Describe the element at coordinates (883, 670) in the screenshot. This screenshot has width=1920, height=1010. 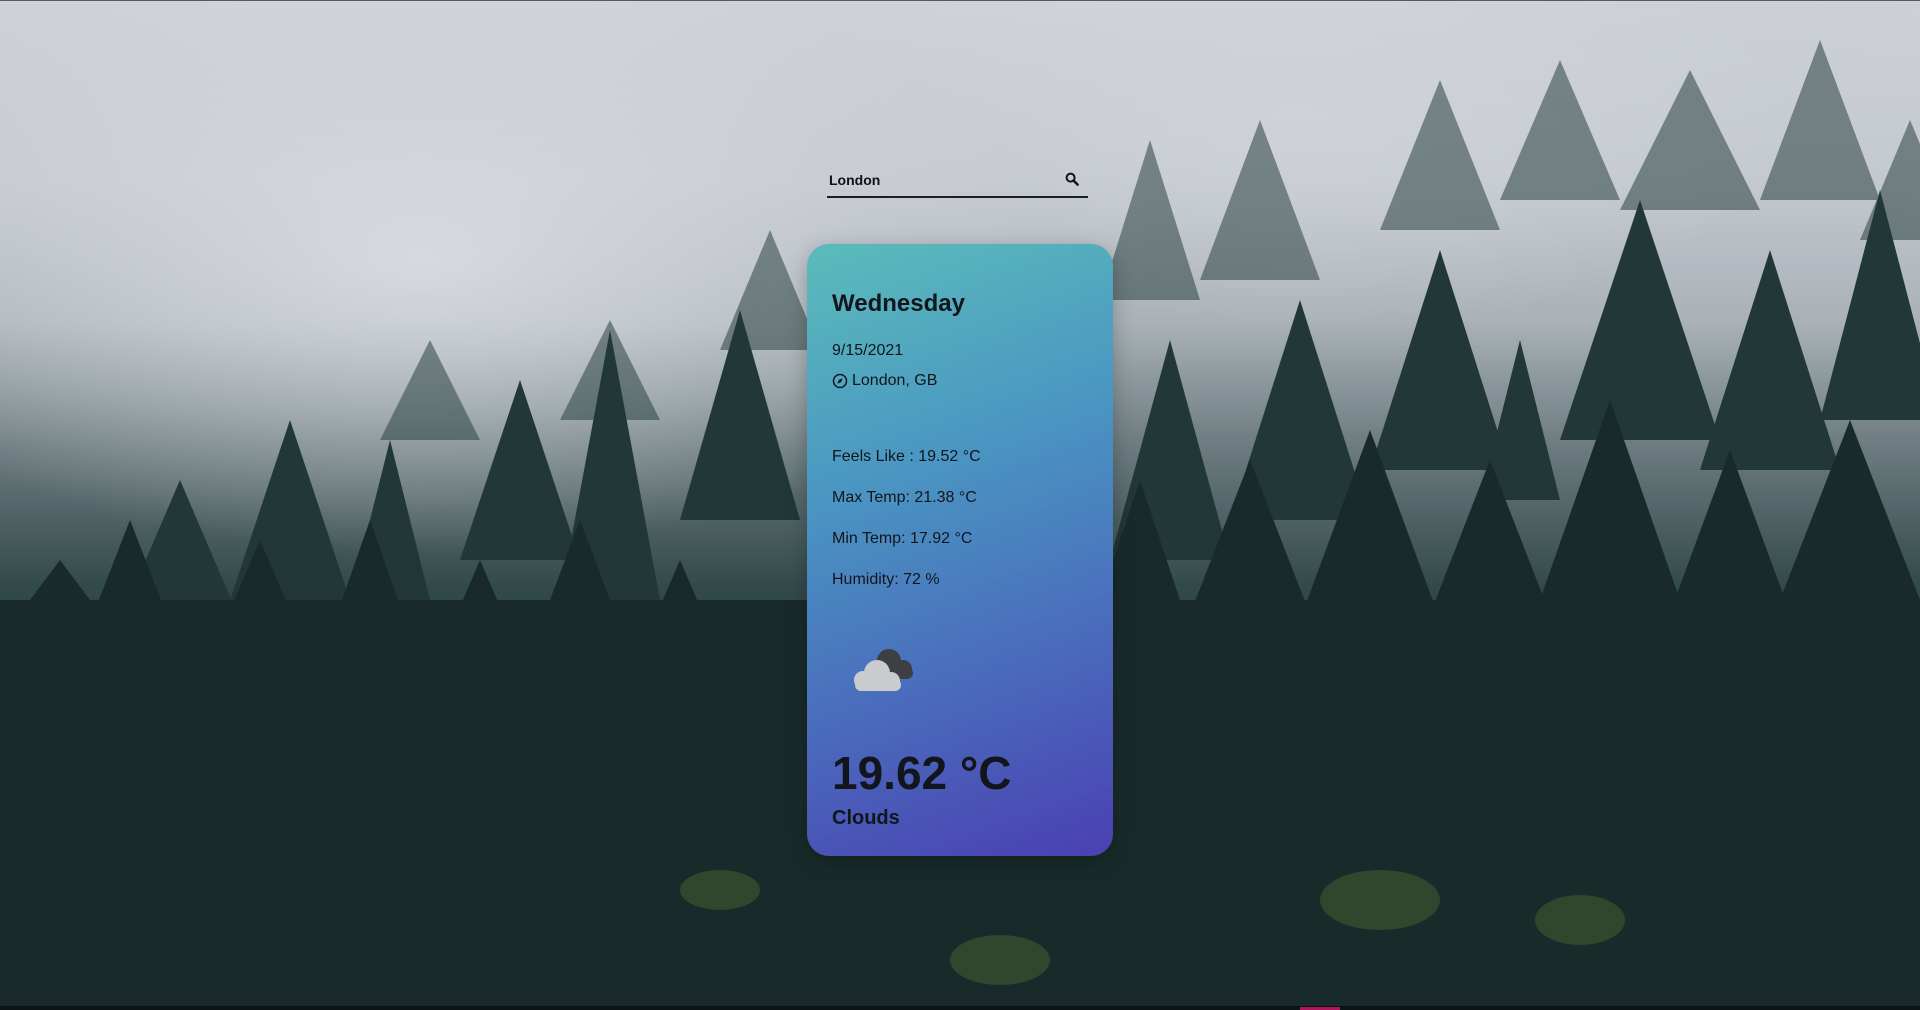
I see `clouds-icon` at that location.